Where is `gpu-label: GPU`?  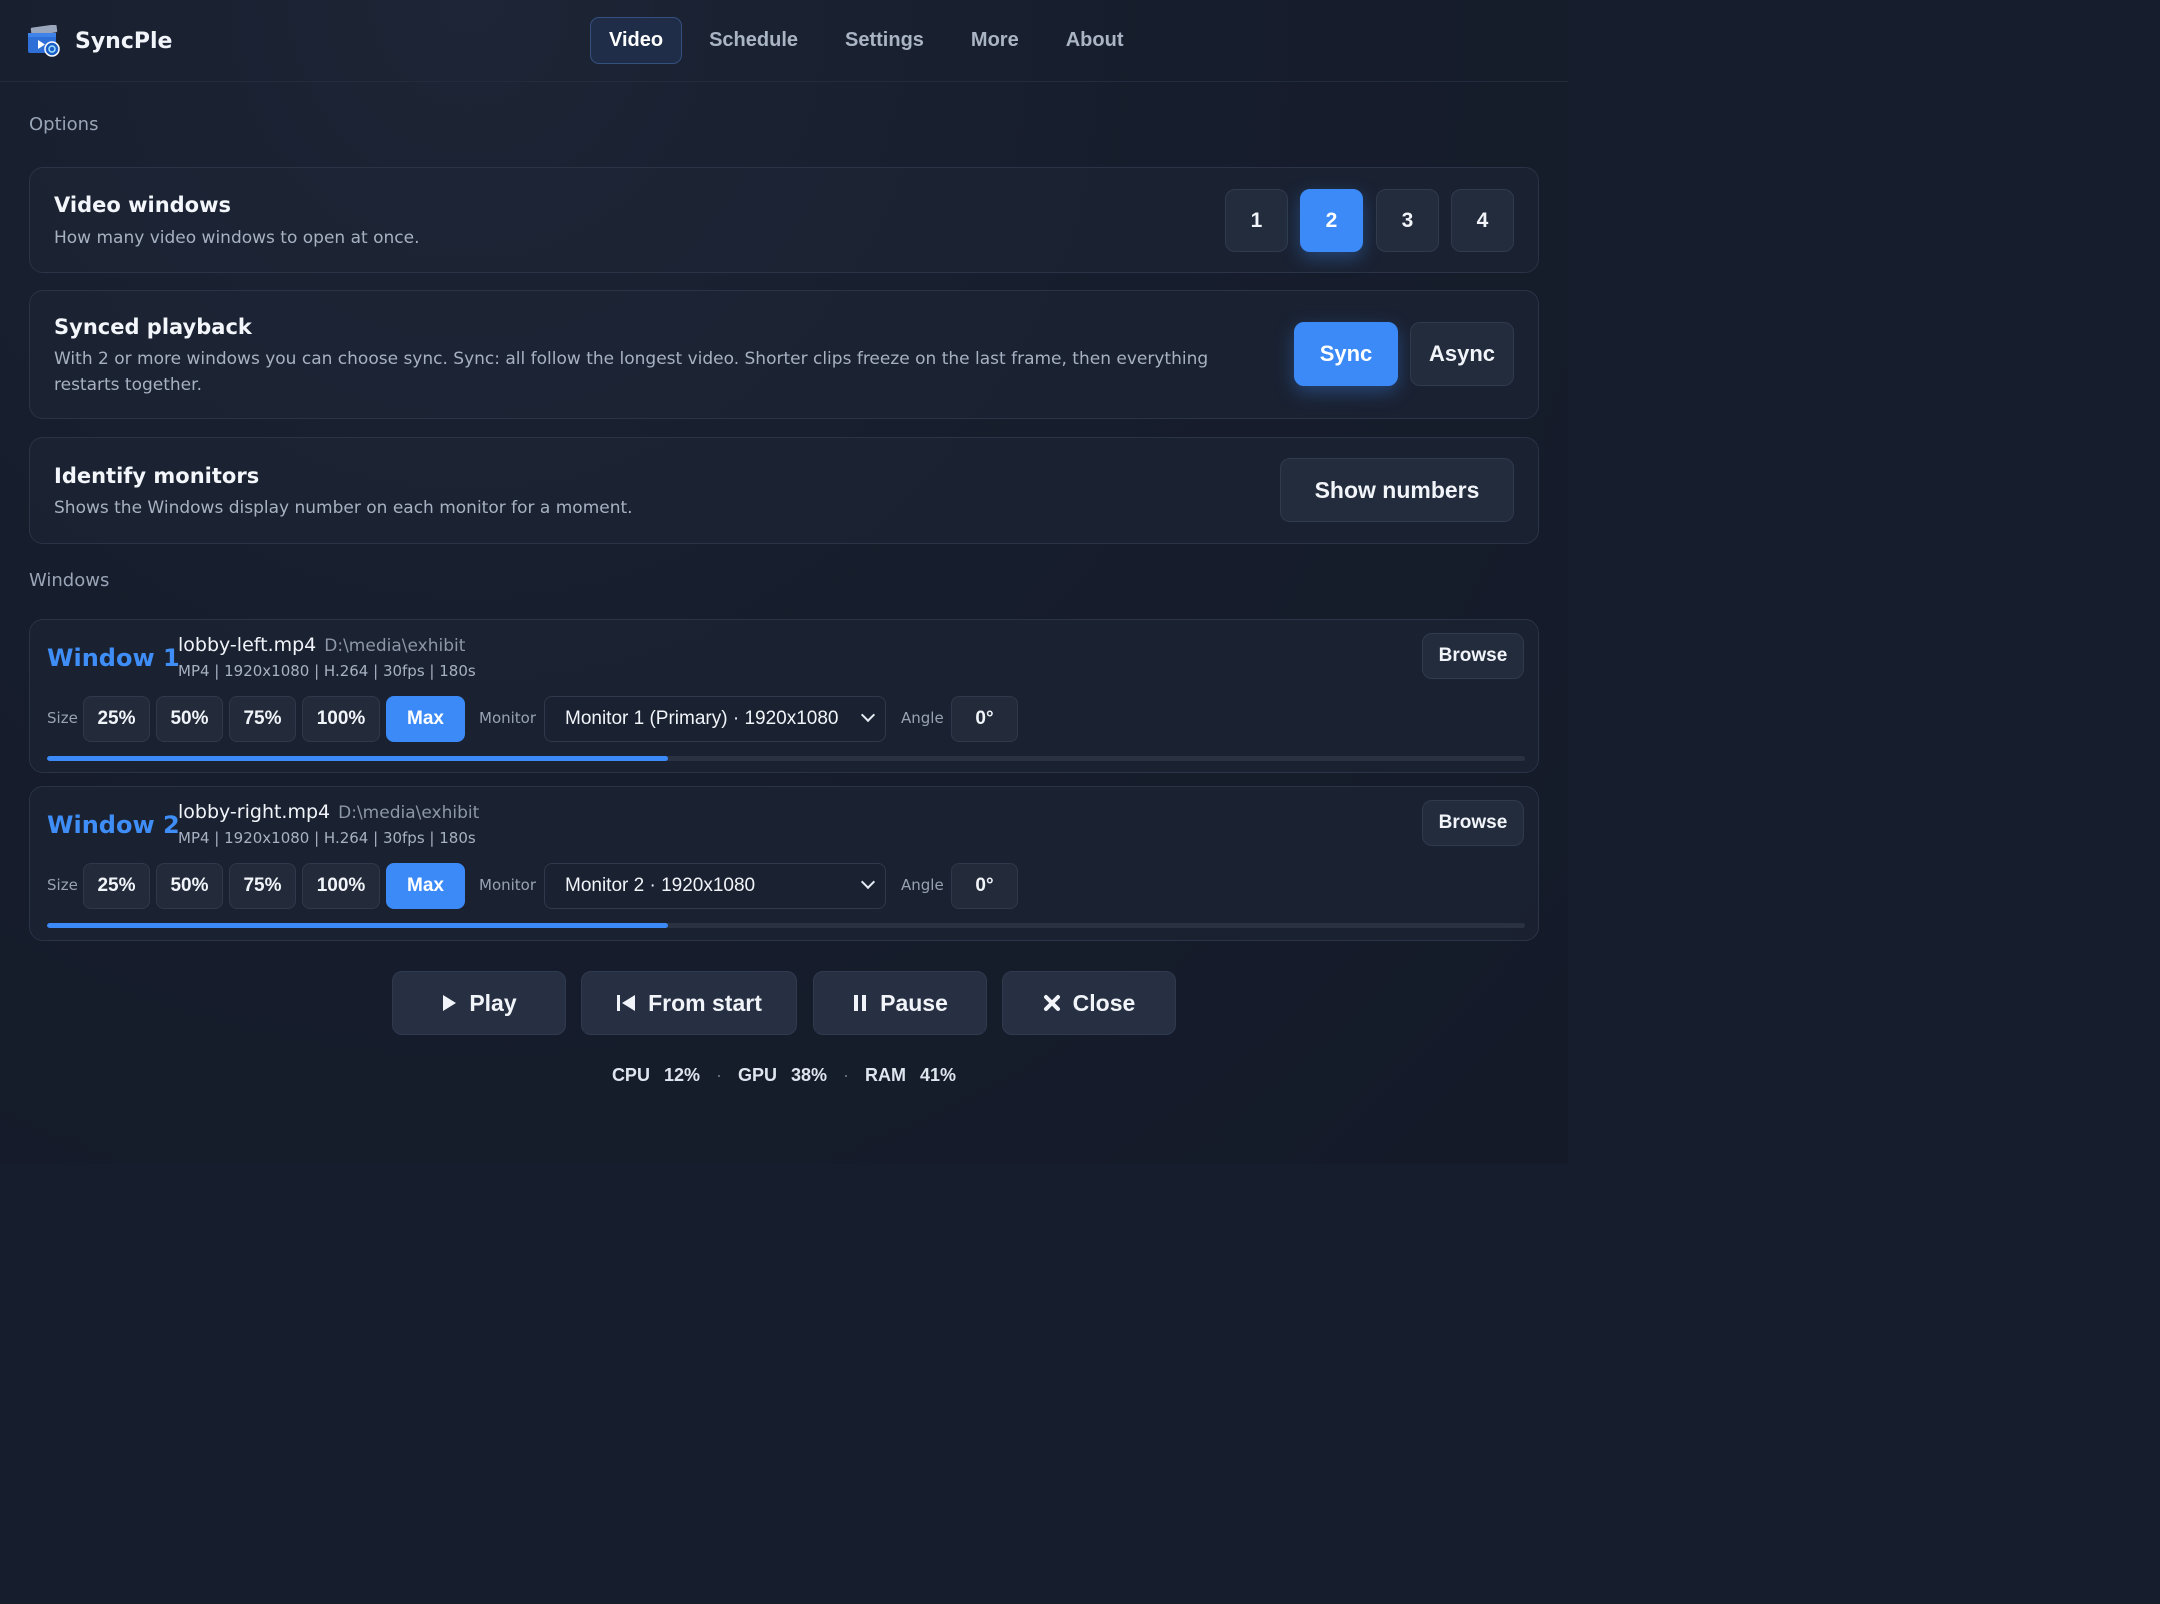 gpu-label: GPU is located at coordinates (757, 1075).